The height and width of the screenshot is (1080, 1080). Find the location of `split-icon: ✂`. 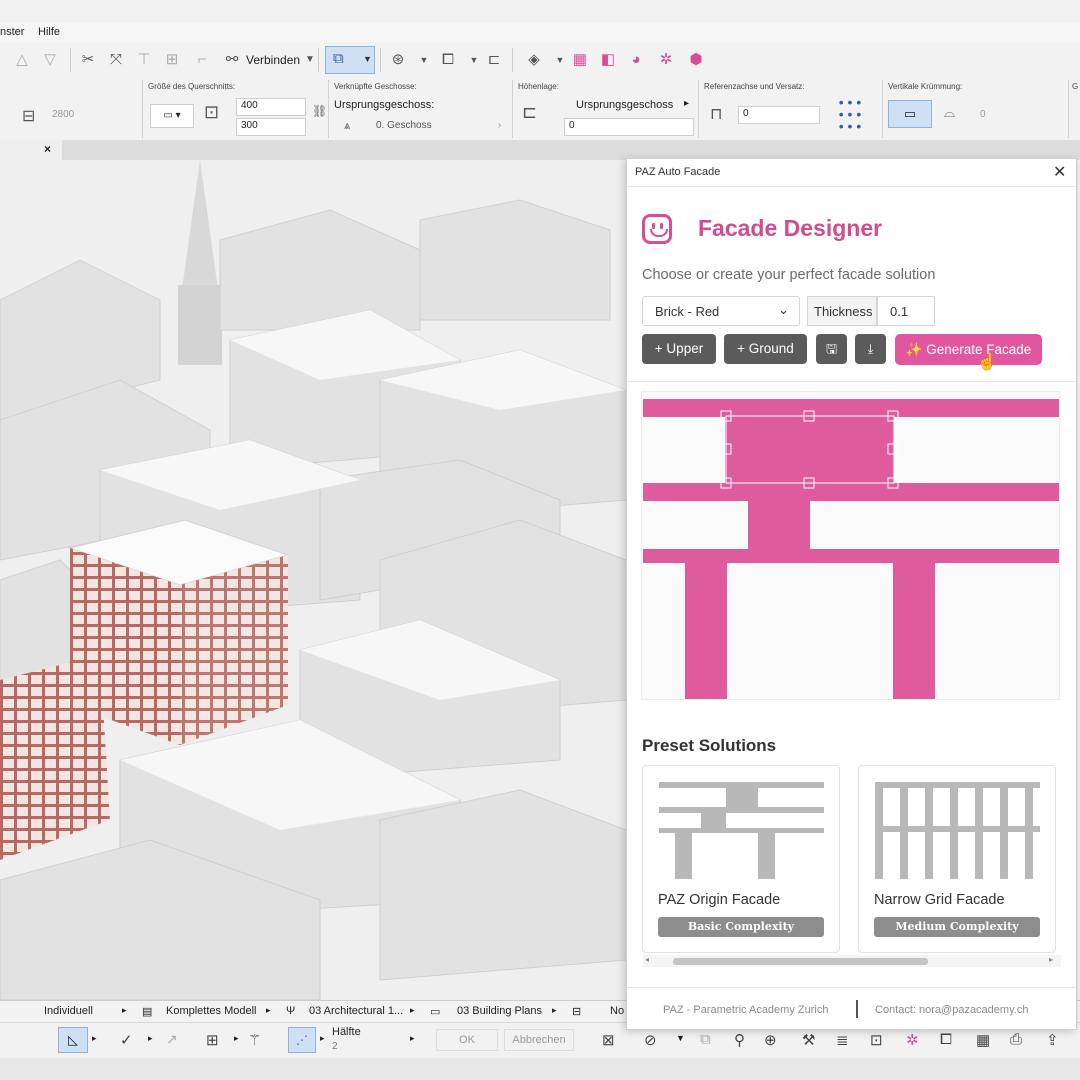

split-icon: ✂ is located at coordinates (88, 60).